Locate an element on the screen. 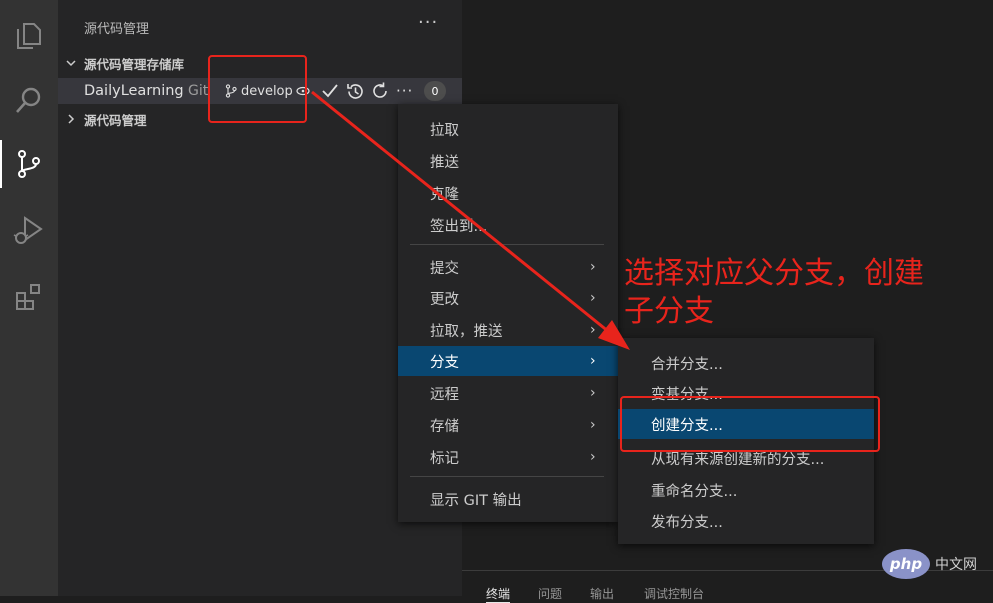  run-debug-button is located at coordinates (29, 230).